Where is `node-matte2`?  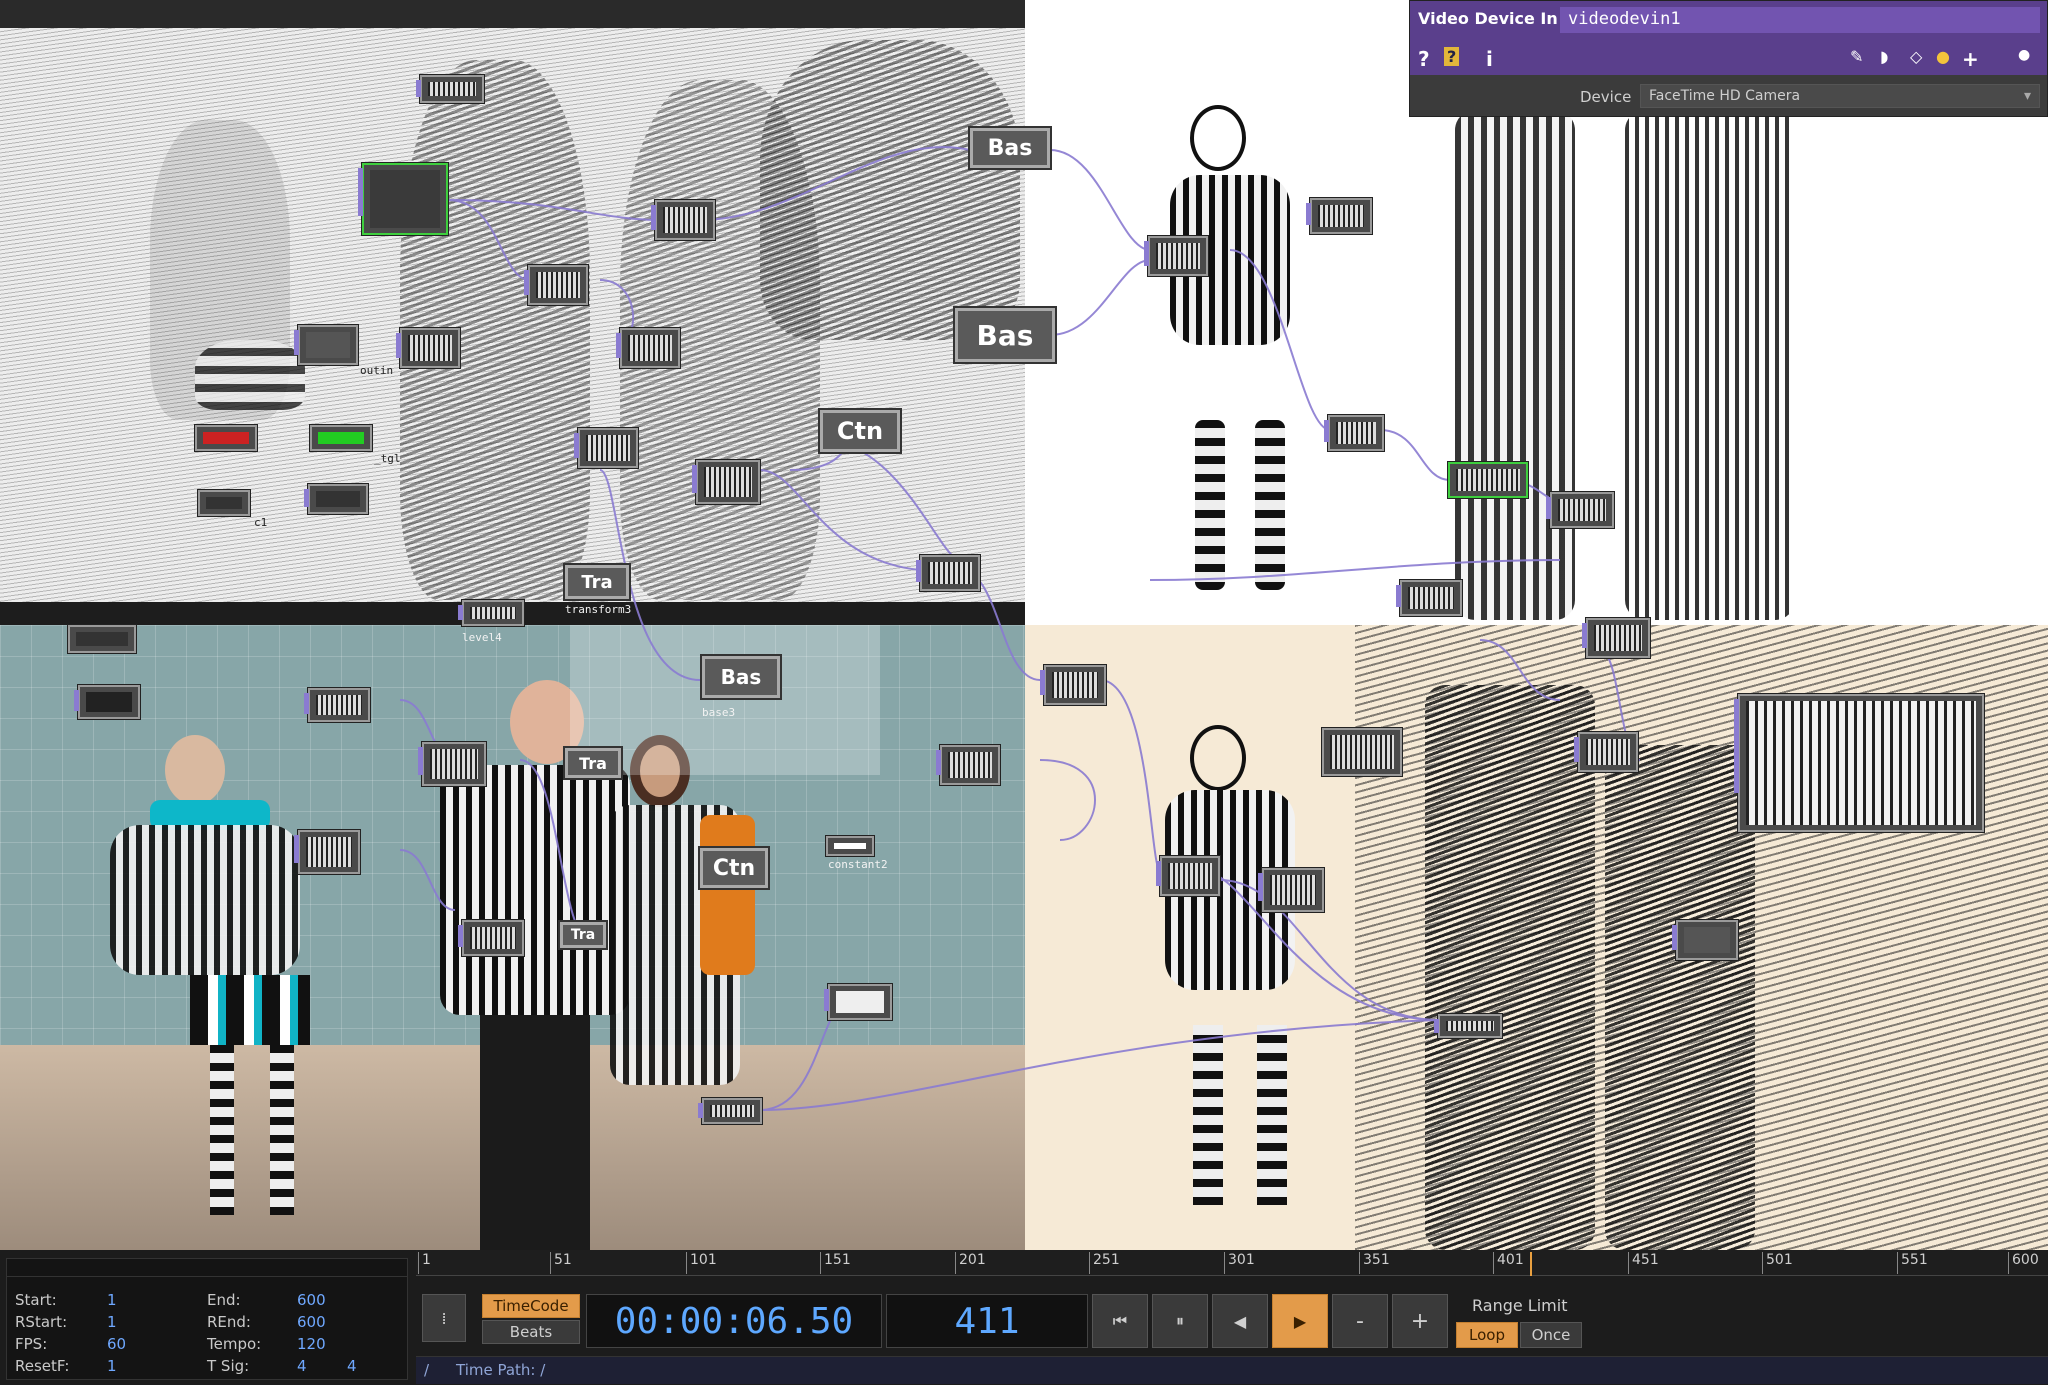
node-matte2 is located at coordinates (948, 573).